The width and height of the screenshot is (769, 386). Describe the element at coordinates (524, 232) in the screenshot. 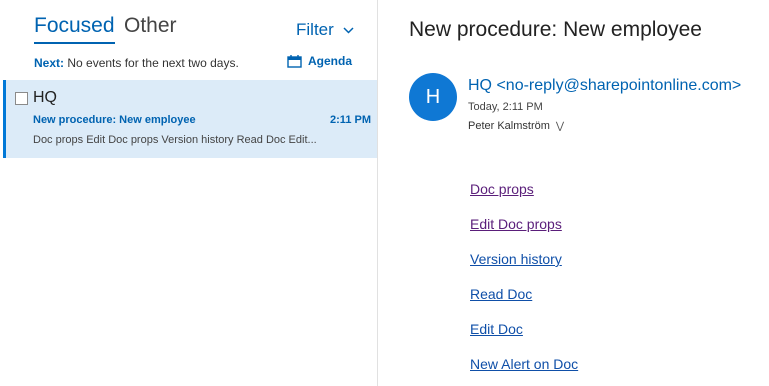

I see `link-edit-doc-props: Edit Doc props` at that location.